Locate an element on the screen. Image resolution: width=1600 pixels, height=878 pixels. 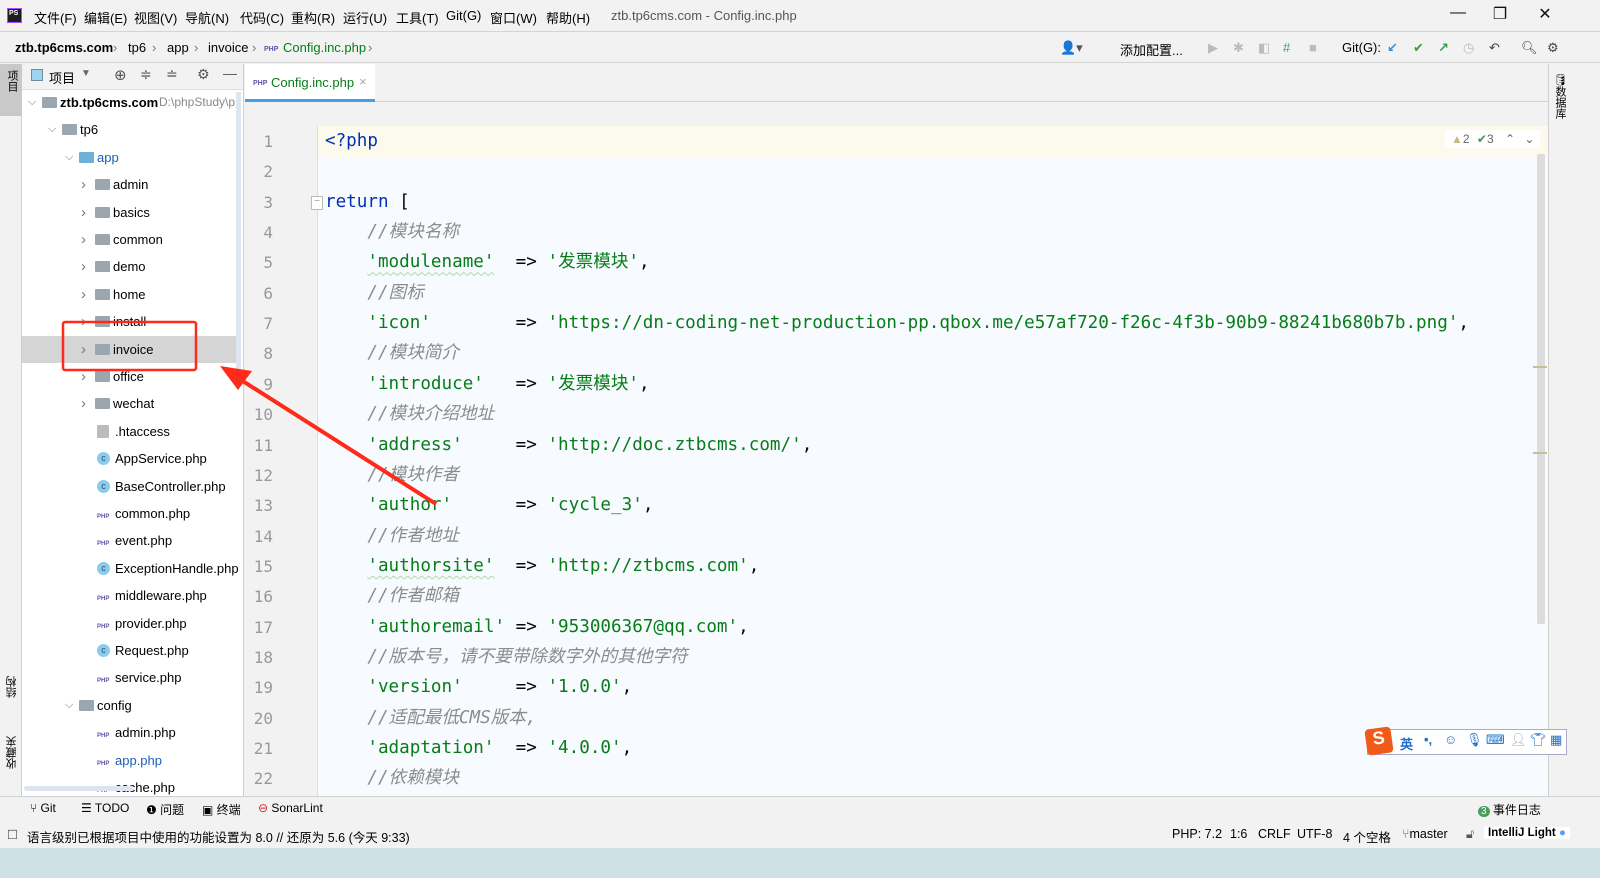
terminal-tool-button: ▣ 终端 is located at coordinates (221, 809).